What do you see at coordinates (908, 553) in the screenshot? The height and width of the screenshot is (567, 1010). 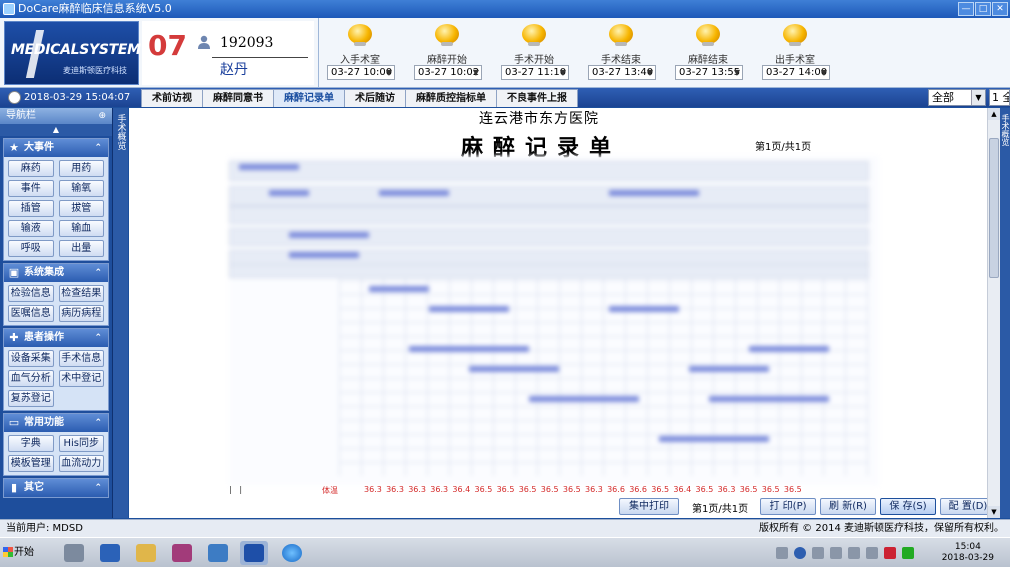 I see `update-icon` at bounding box center [908, 553].